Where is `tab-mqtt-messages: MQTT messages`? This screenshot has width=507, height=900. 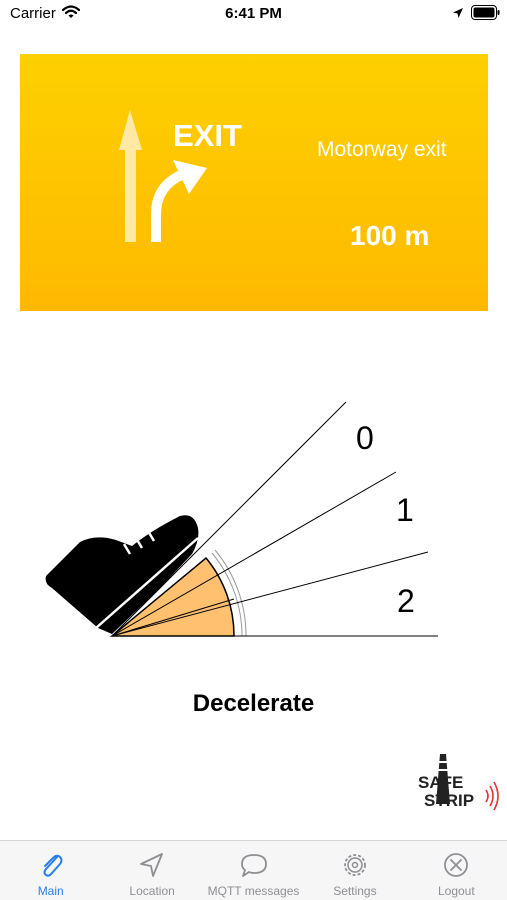
tab-mqtt-messages: MQTT messages is located at coordinates (253, 870).